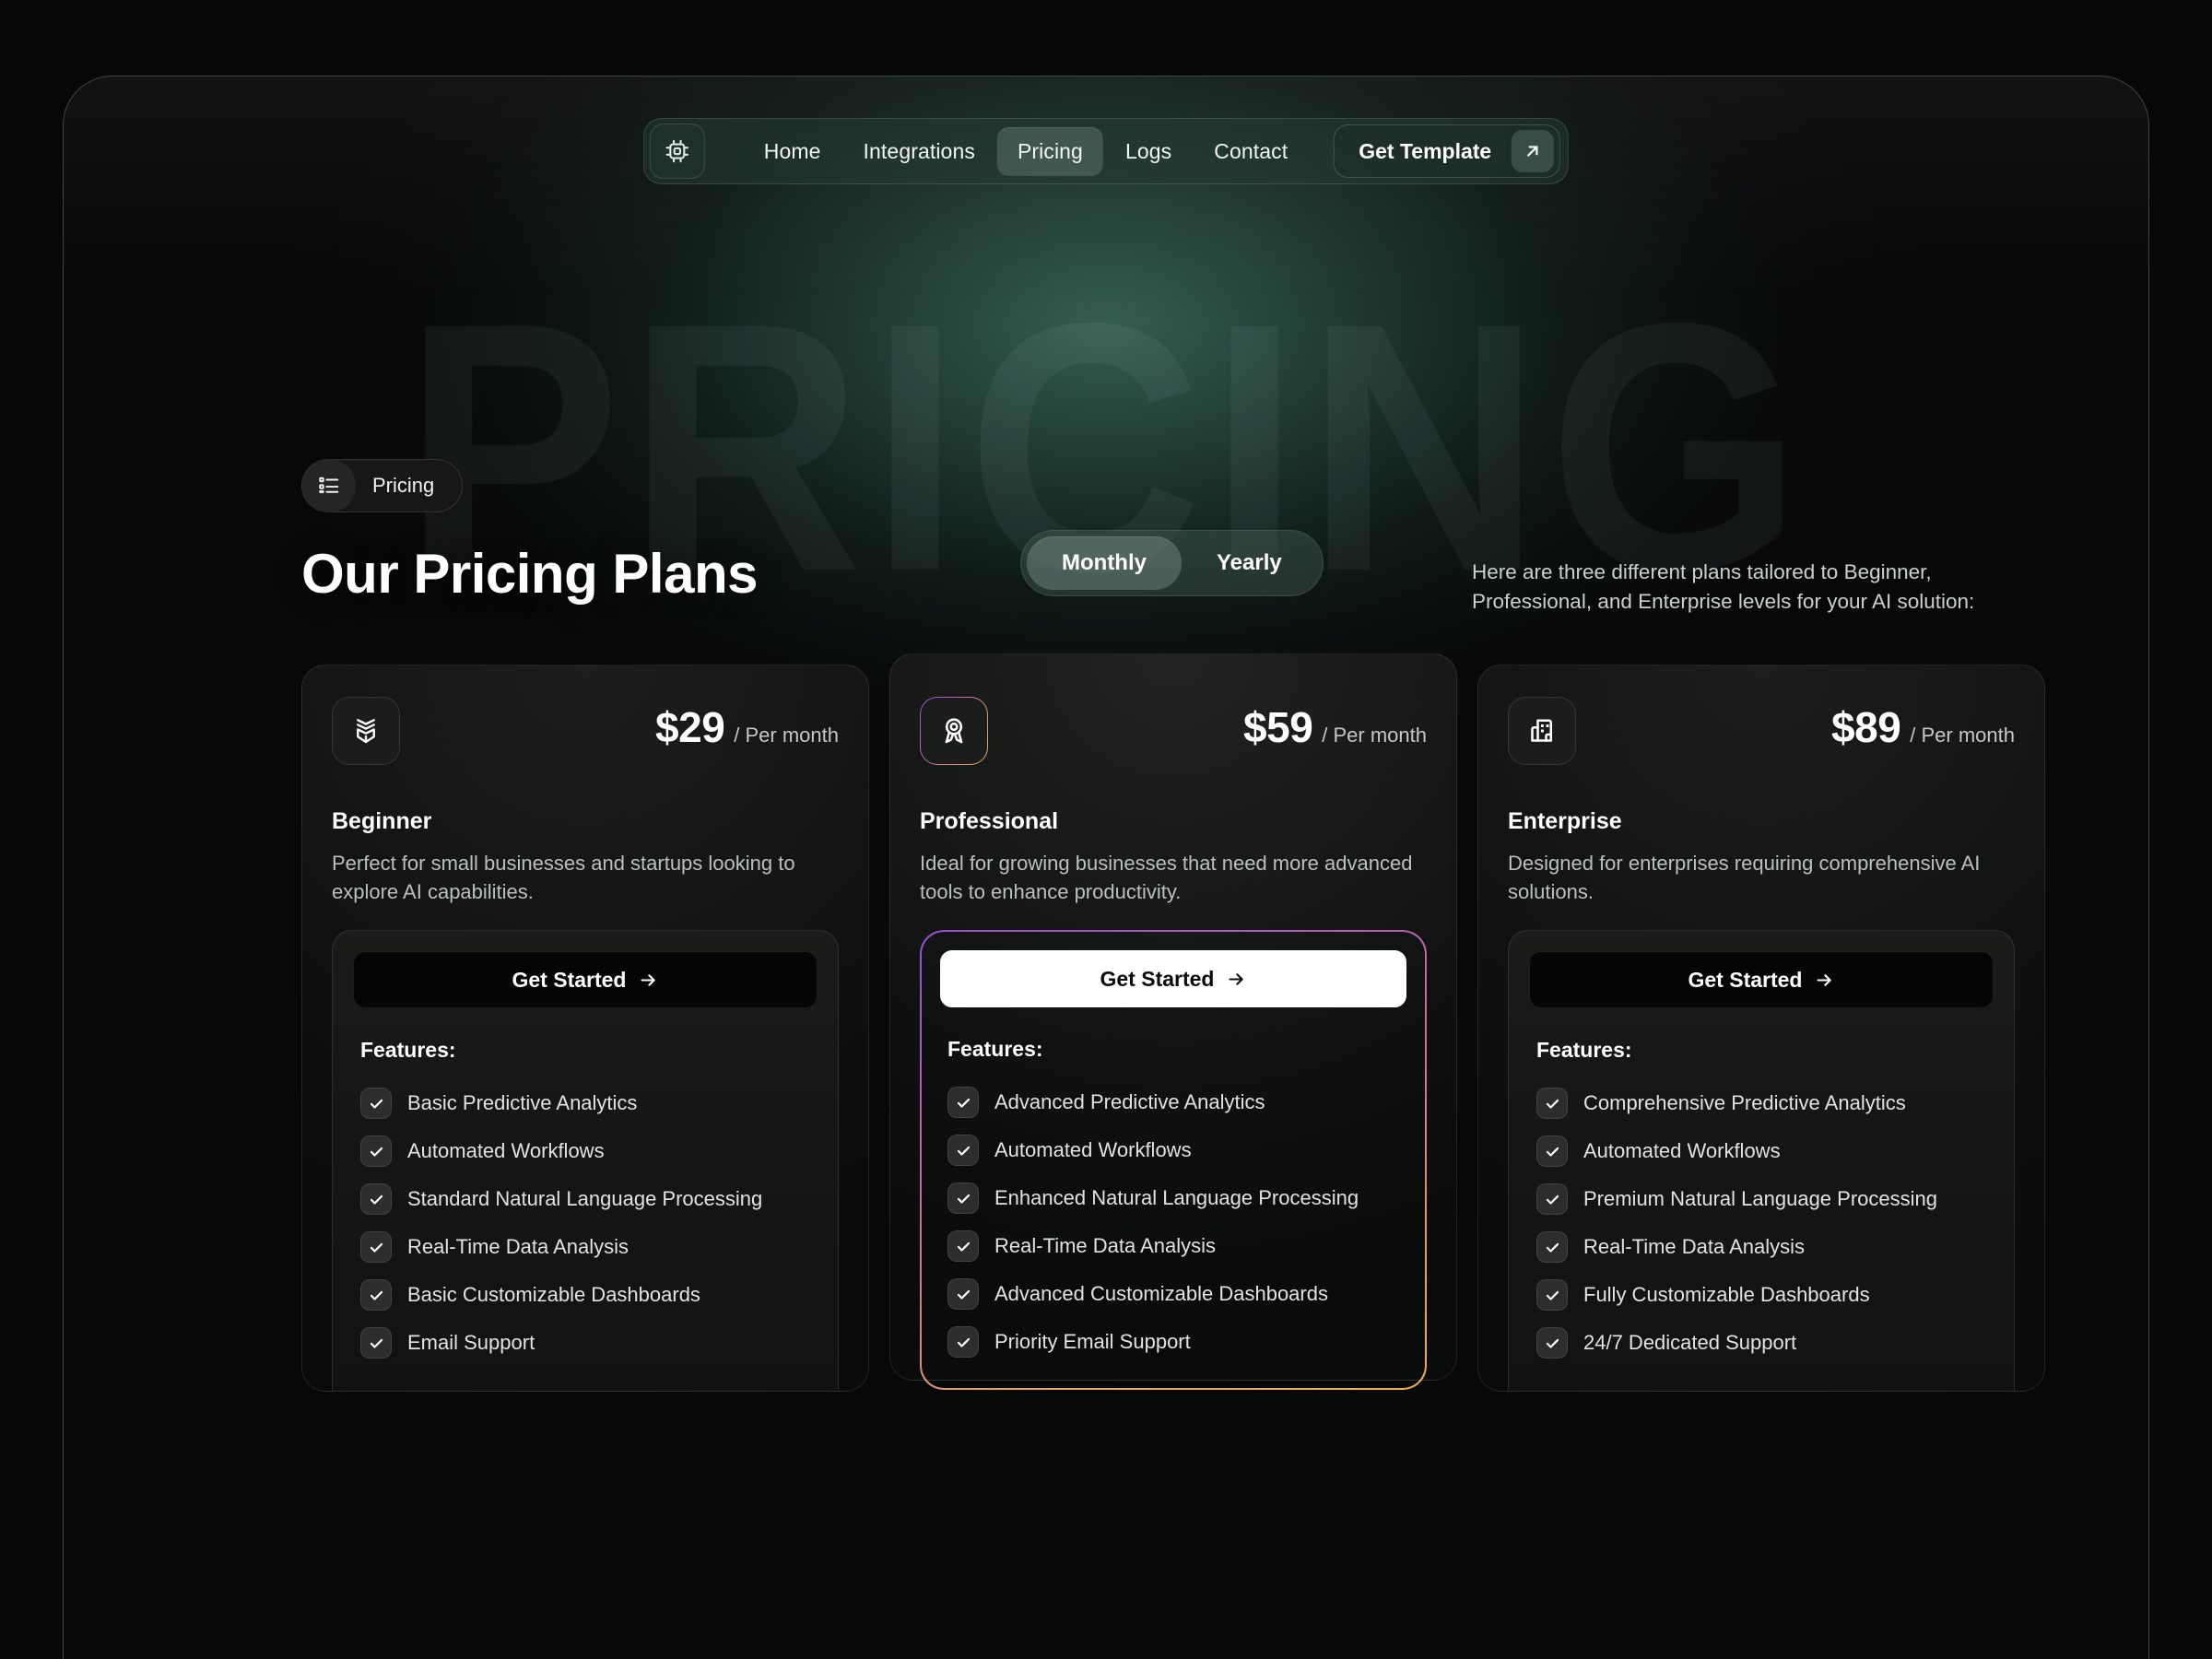 This screenshot has width=2212, height=1659. Describe the element at coordinates (989, 821) in the screenshot. I see `plan-name: Professional` at that location.